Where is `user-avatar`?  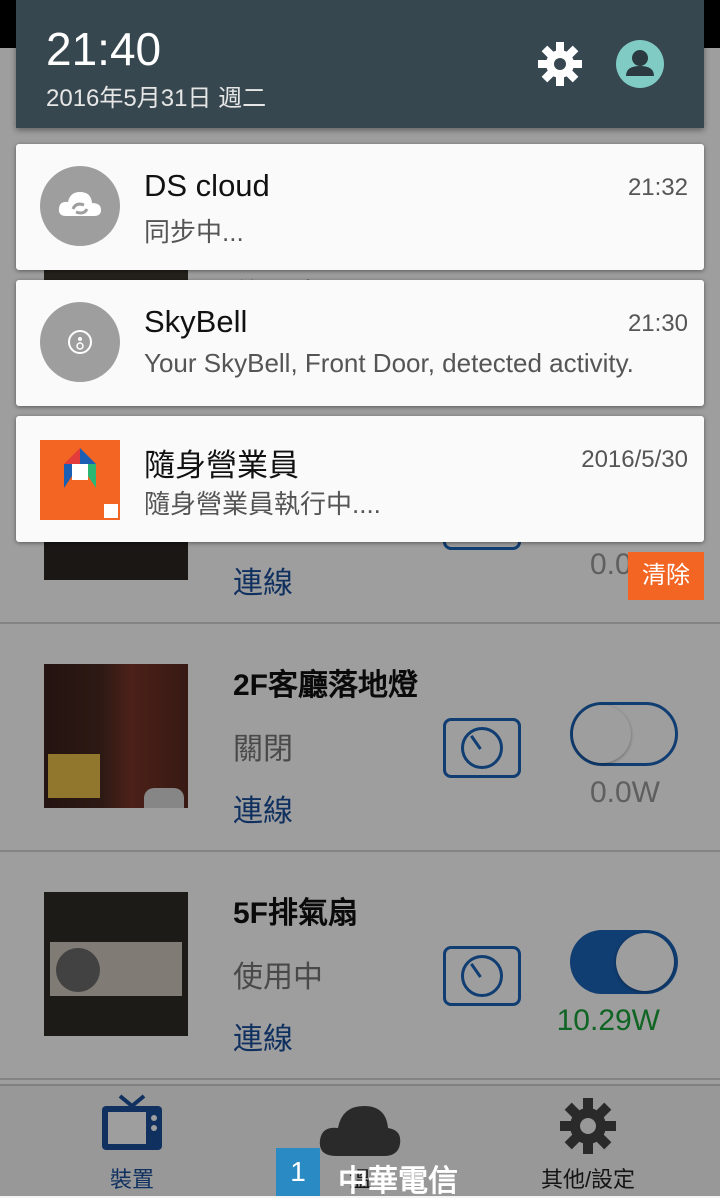 user-avatar is located at coordinates (640, 64).